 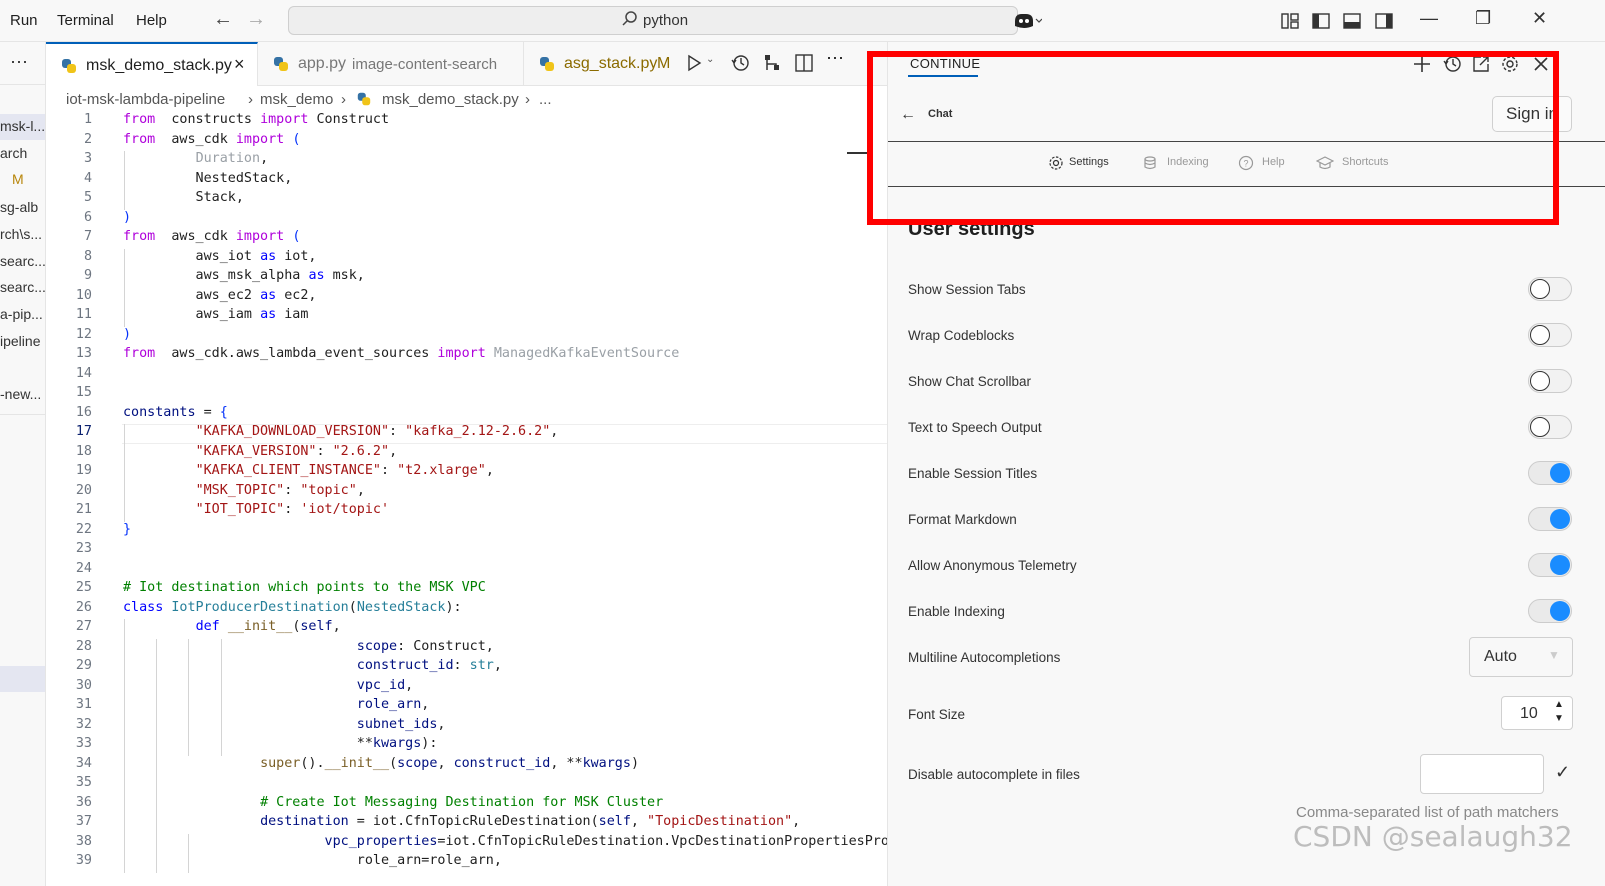 What do you see at coordinates (466, 551) in the screenshot?
I see `code-line: 23` at bounding box center [466, 551].